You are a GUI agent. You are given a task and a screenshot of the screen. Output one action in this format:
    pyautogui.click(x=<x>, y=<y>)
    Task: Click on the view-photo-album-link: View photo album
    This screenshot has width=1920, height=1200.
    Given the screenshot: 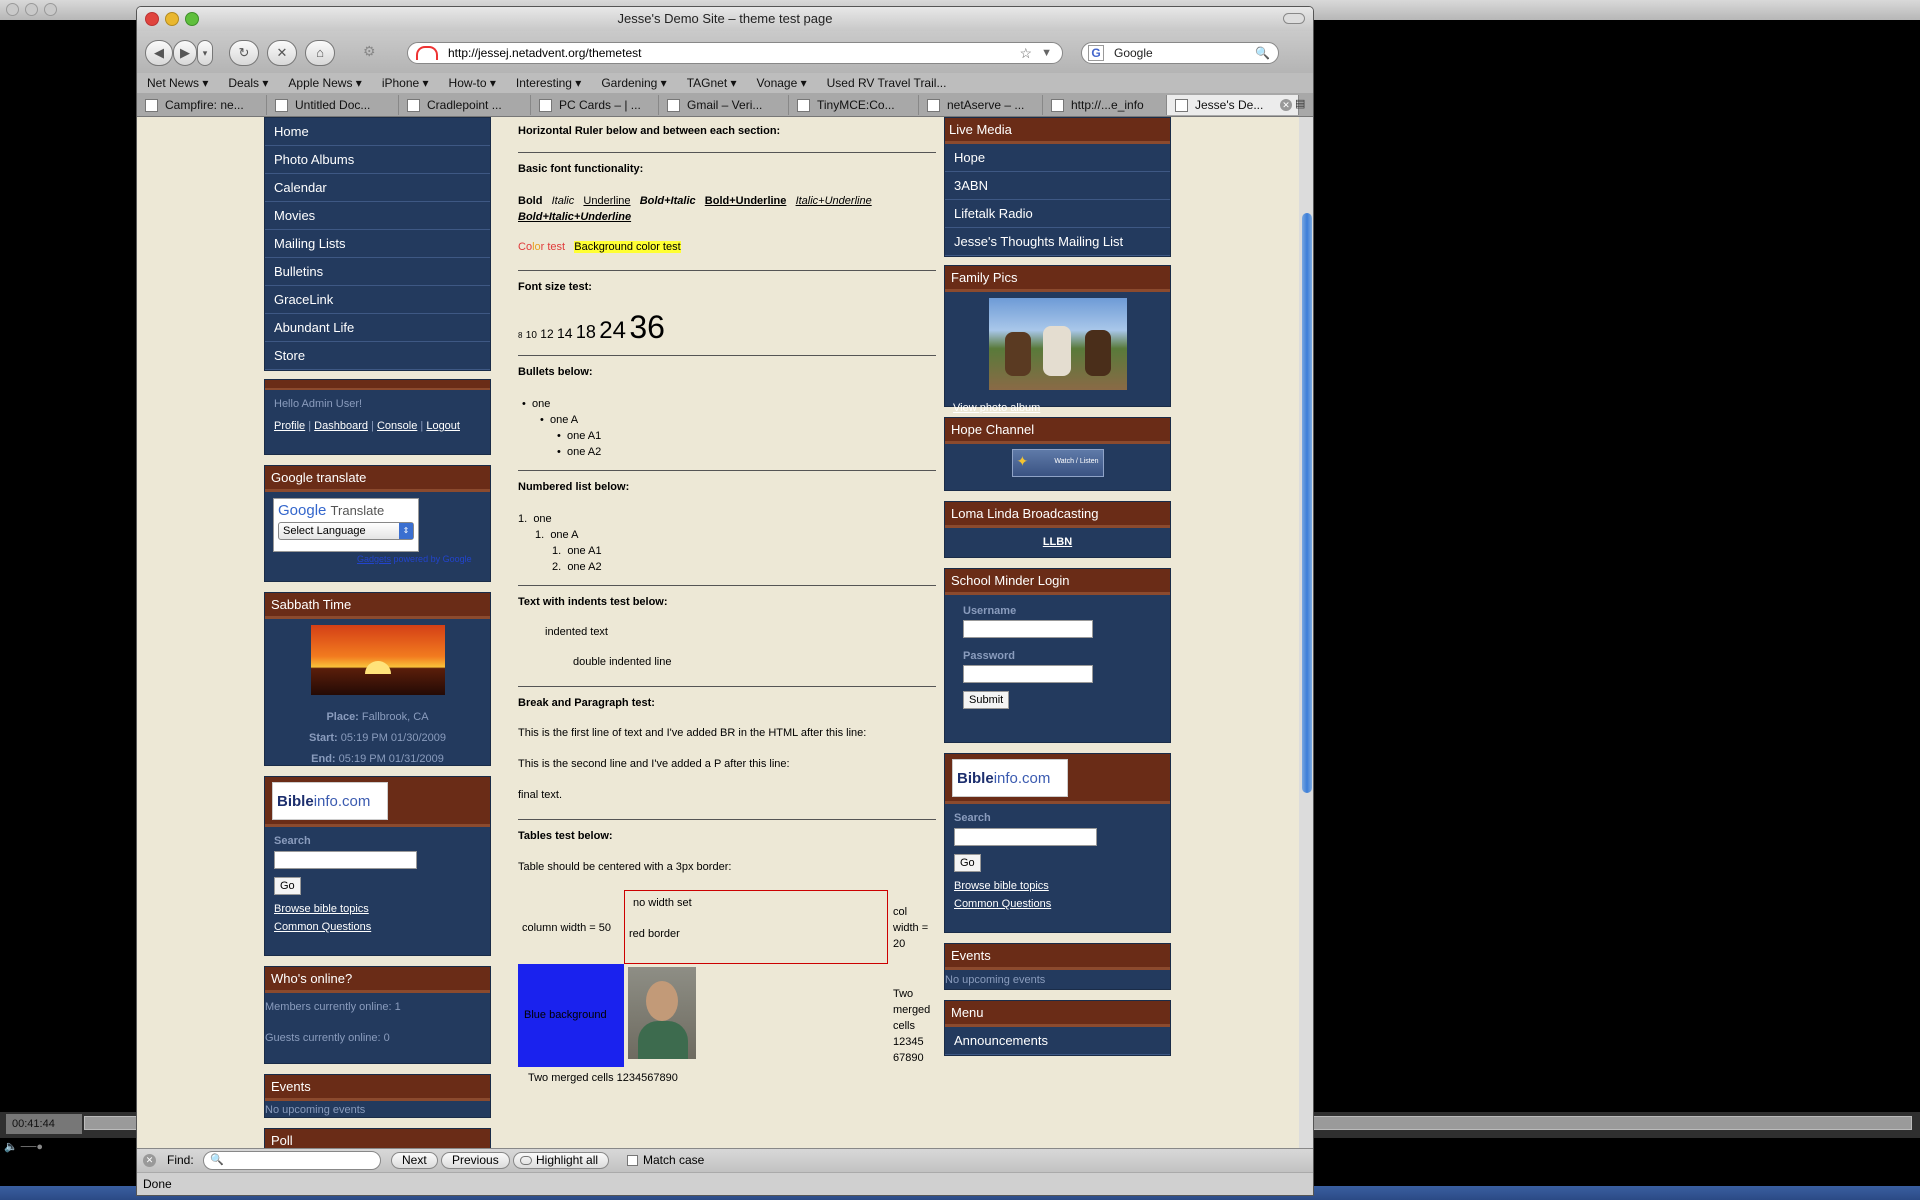 What is the action you would take?
    pyautogui.click(x=996, y=408)
    